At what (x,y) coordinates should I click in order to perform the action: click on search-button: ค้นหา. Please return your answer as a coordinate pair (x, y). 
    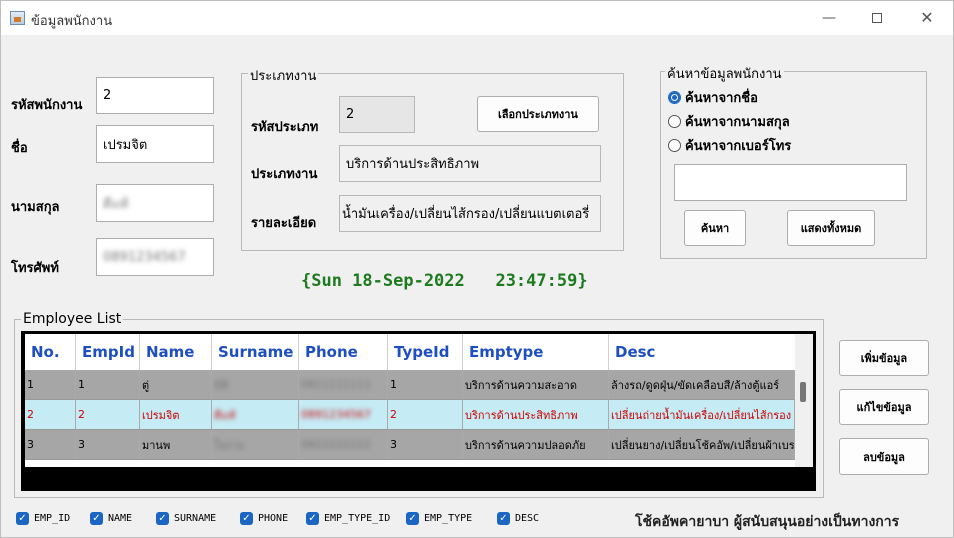
    Looking at the image, I should click on (715, 228).